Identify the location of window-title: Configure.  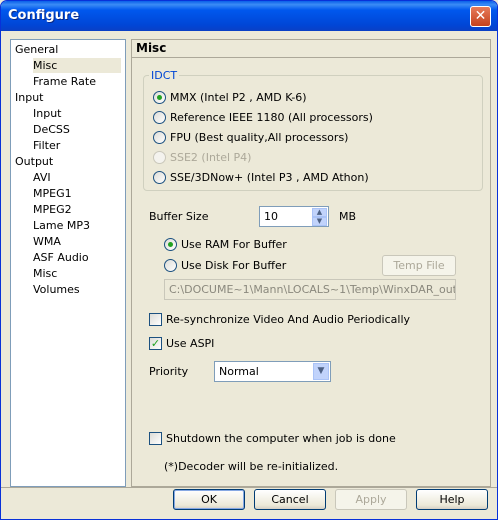
(44, 15).